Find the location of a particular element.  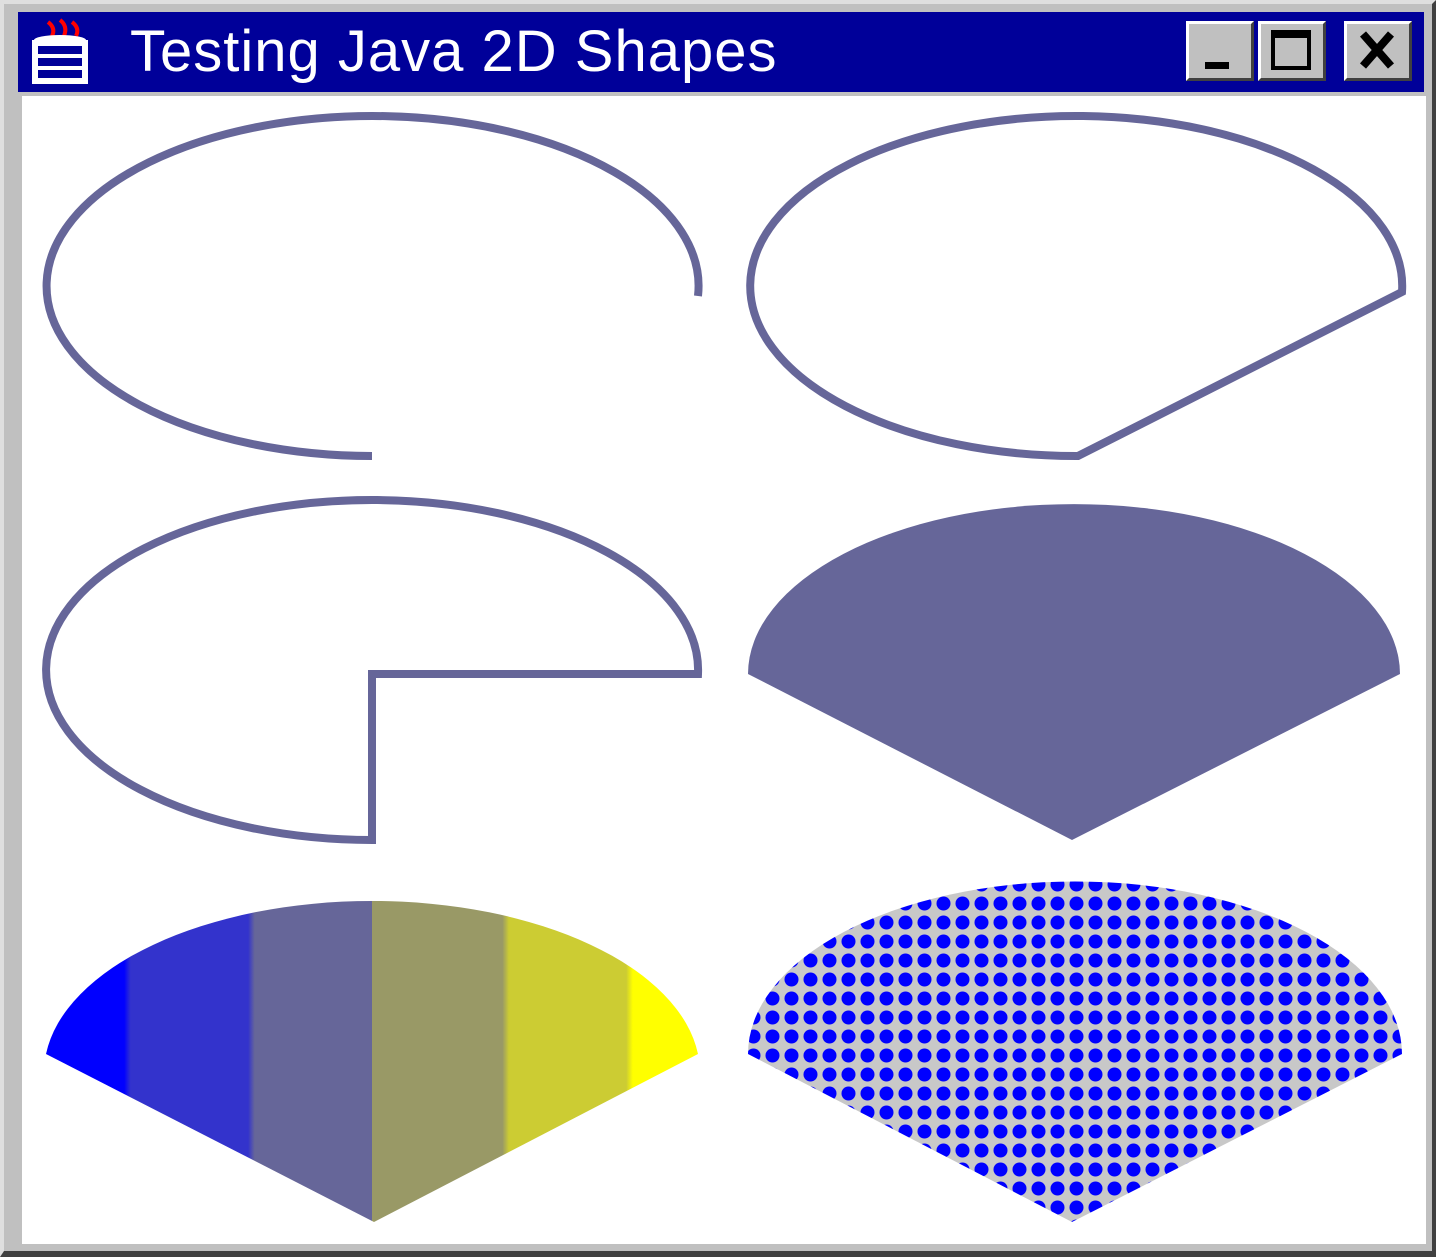

minimize-icon is located at coordinates (1217, 65).